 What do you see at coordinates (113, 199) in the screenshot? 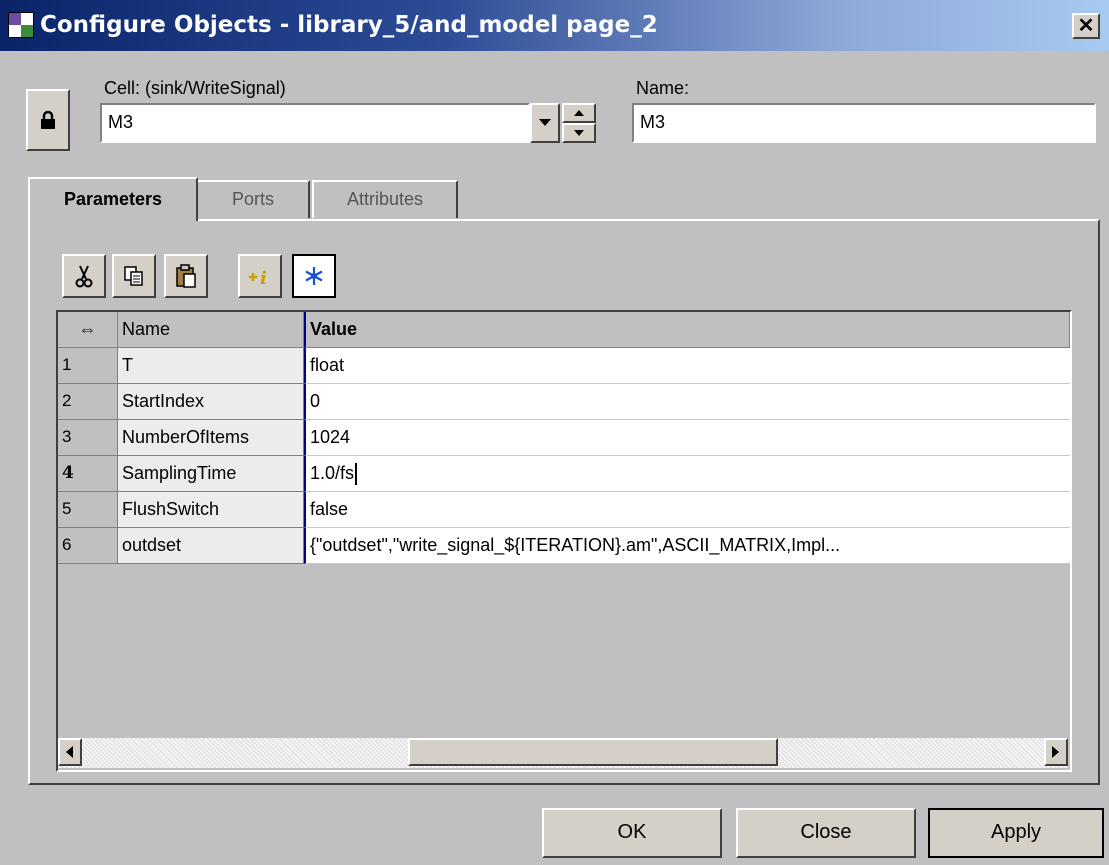
I see `tab-parameters: Parameters` at bounding box center [113, 199].